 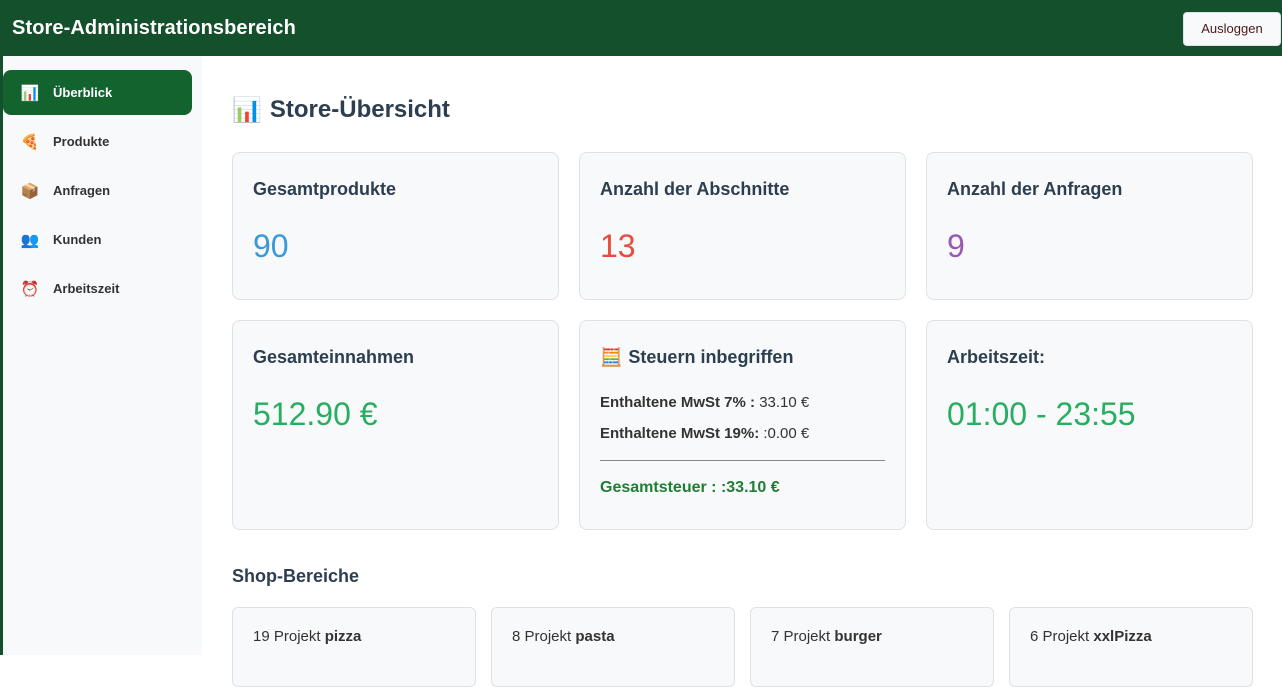 What do you see at coordinates (711, 357) in the screenshot?
I see `tax-card-title: Steuern inbegriffen` at bounding box center [711, 357].